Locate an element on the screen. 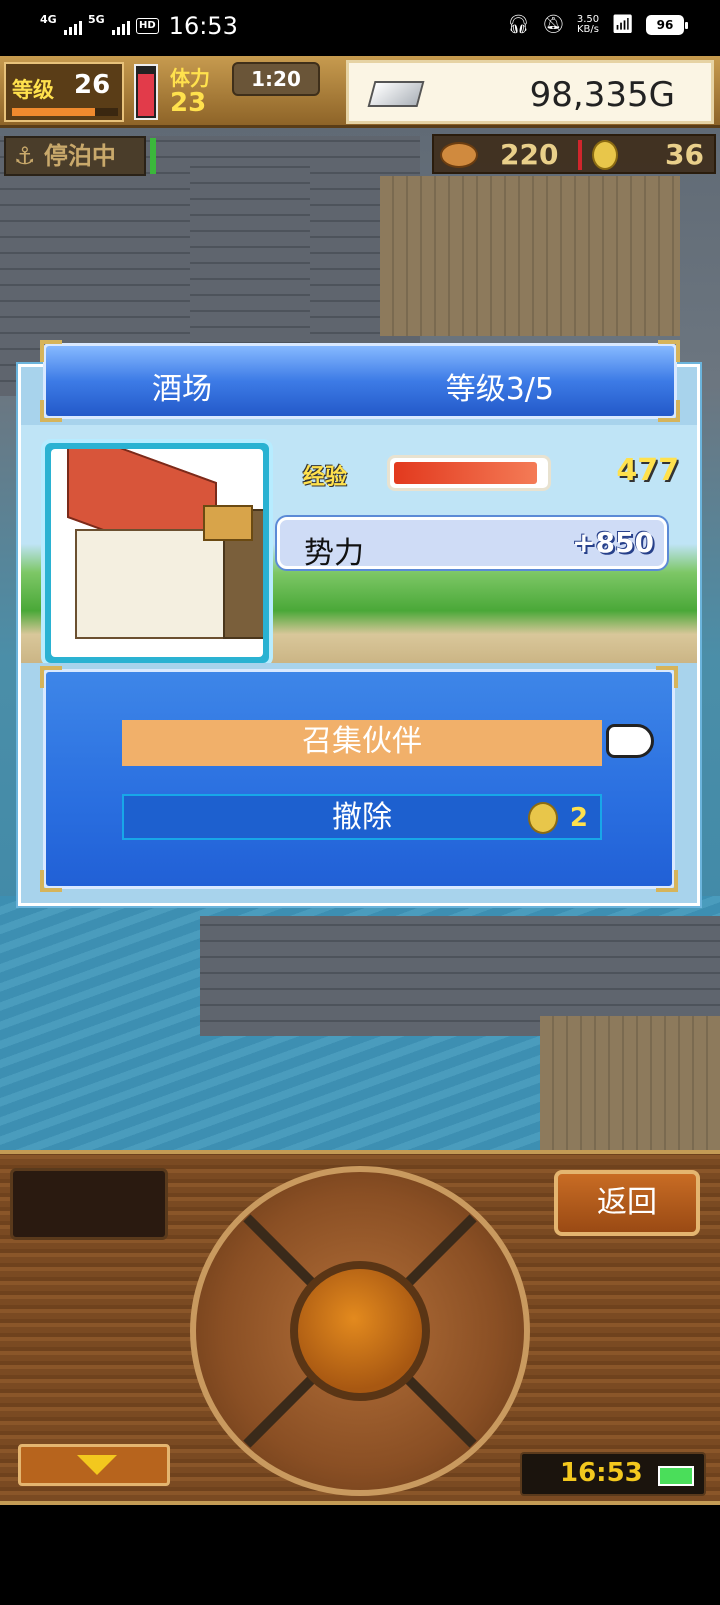  building-info: 经验 477 势力 +850 is located at coordinates (359, 544).